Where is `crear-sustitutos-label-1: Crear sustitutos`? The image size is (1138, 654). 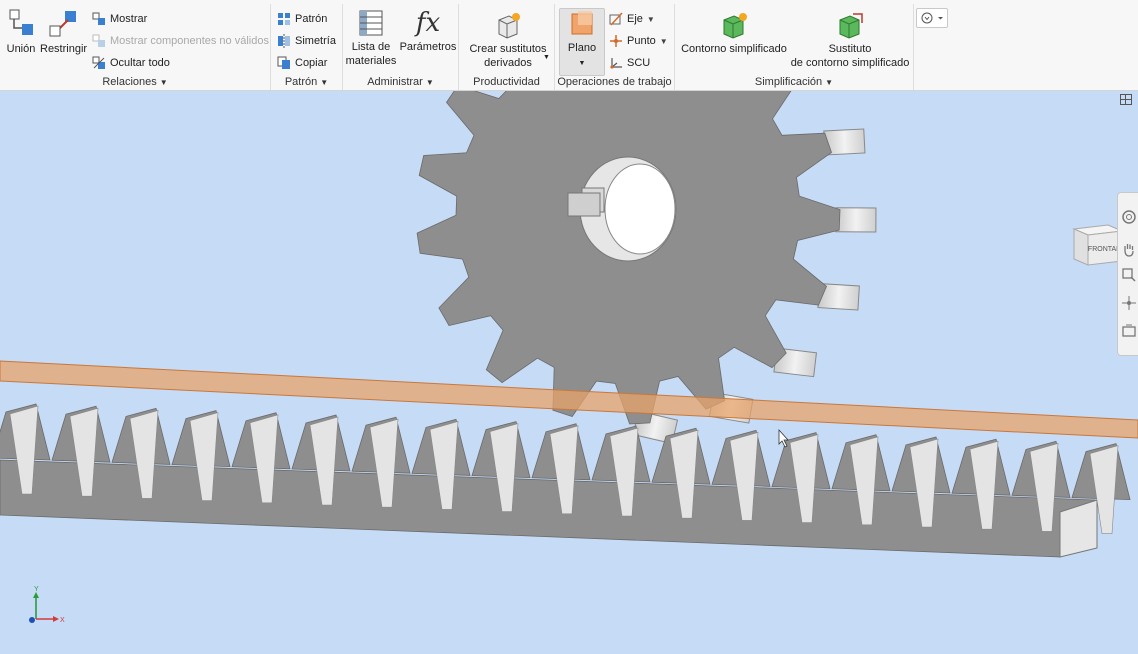 crear-sustitutos-label-1: Crear sustitutos is located at coordinates (508, 49).